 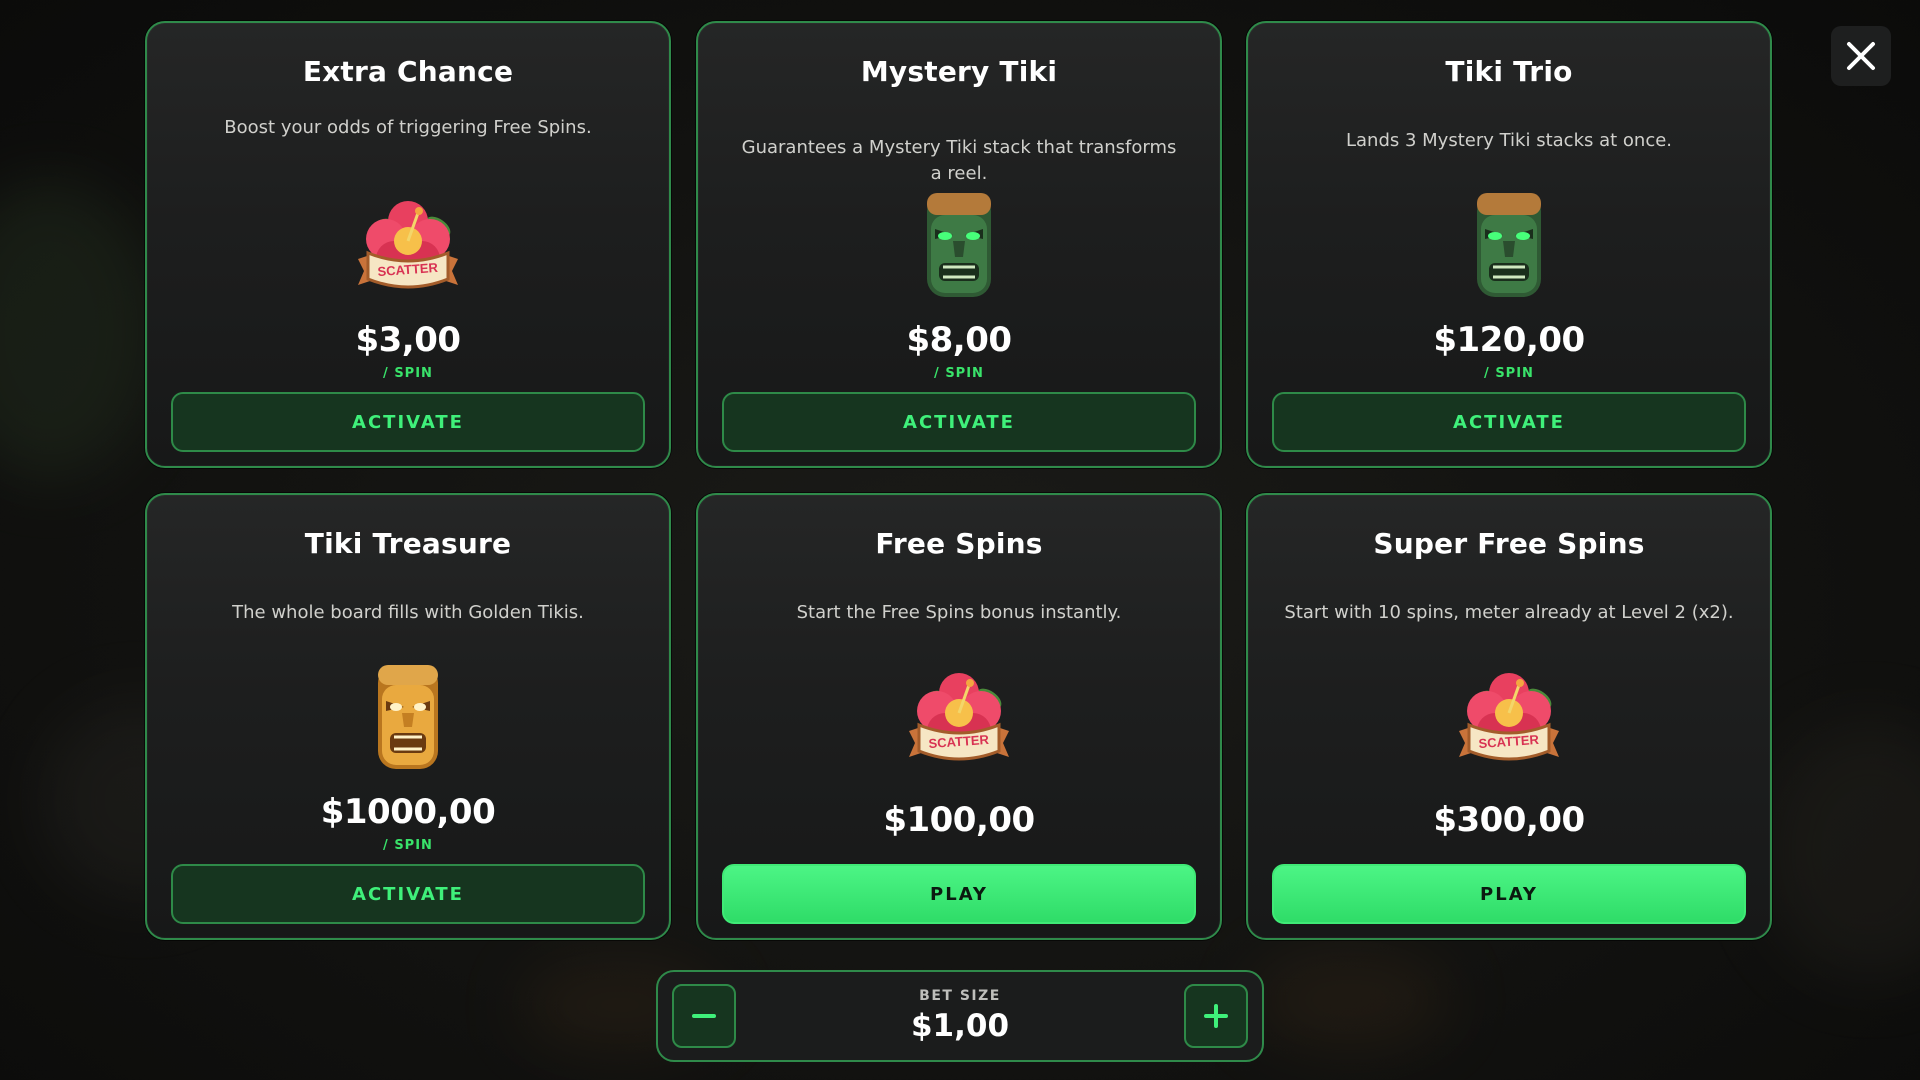 I want to click on close-icon, so click(x=1861, y=56).